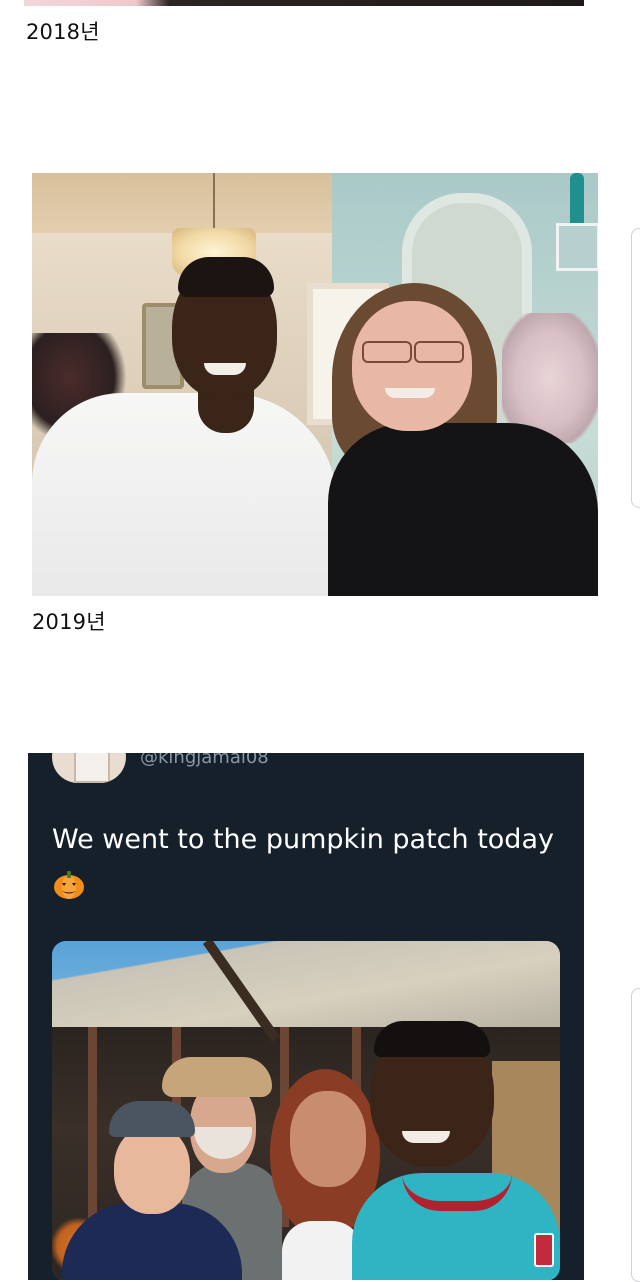 The height and width of the screenshot is (1282, 640). Describe the element at coordinates (69, 885) in the screenshot. I see `pumpkin-emoji-icon` at that location.